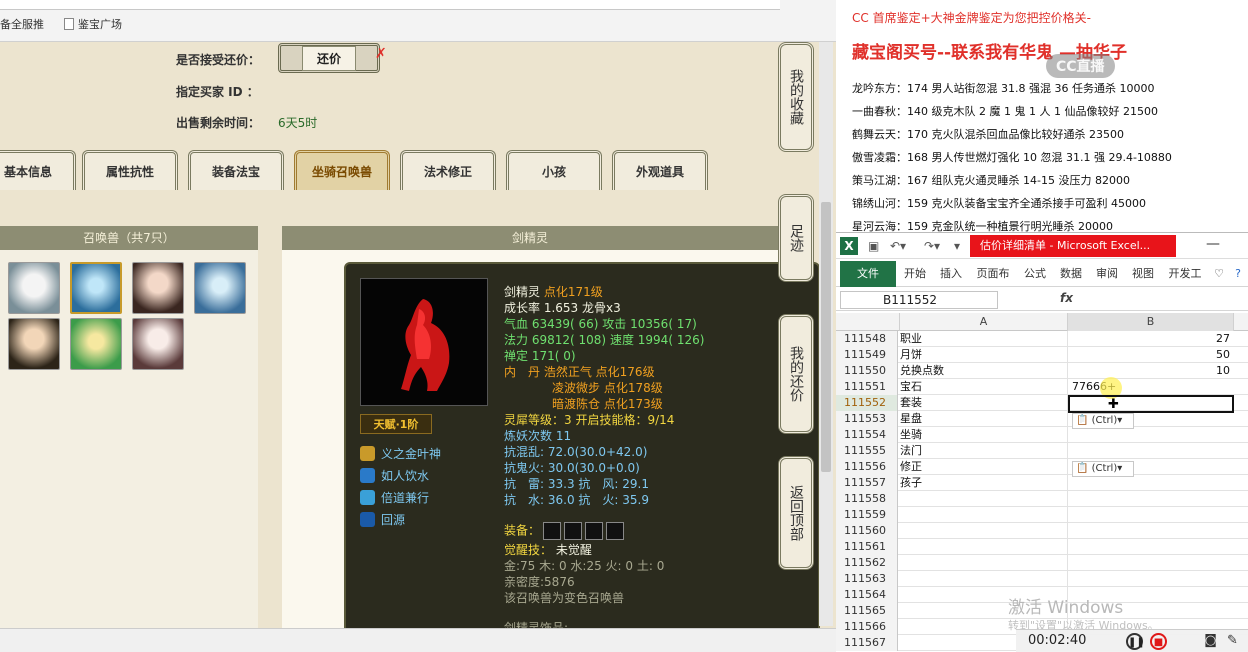  What do you see at coordinates (1151, 355) in the screenshot?
I see `cell-b: 50` at bounding box center [1151, 355].